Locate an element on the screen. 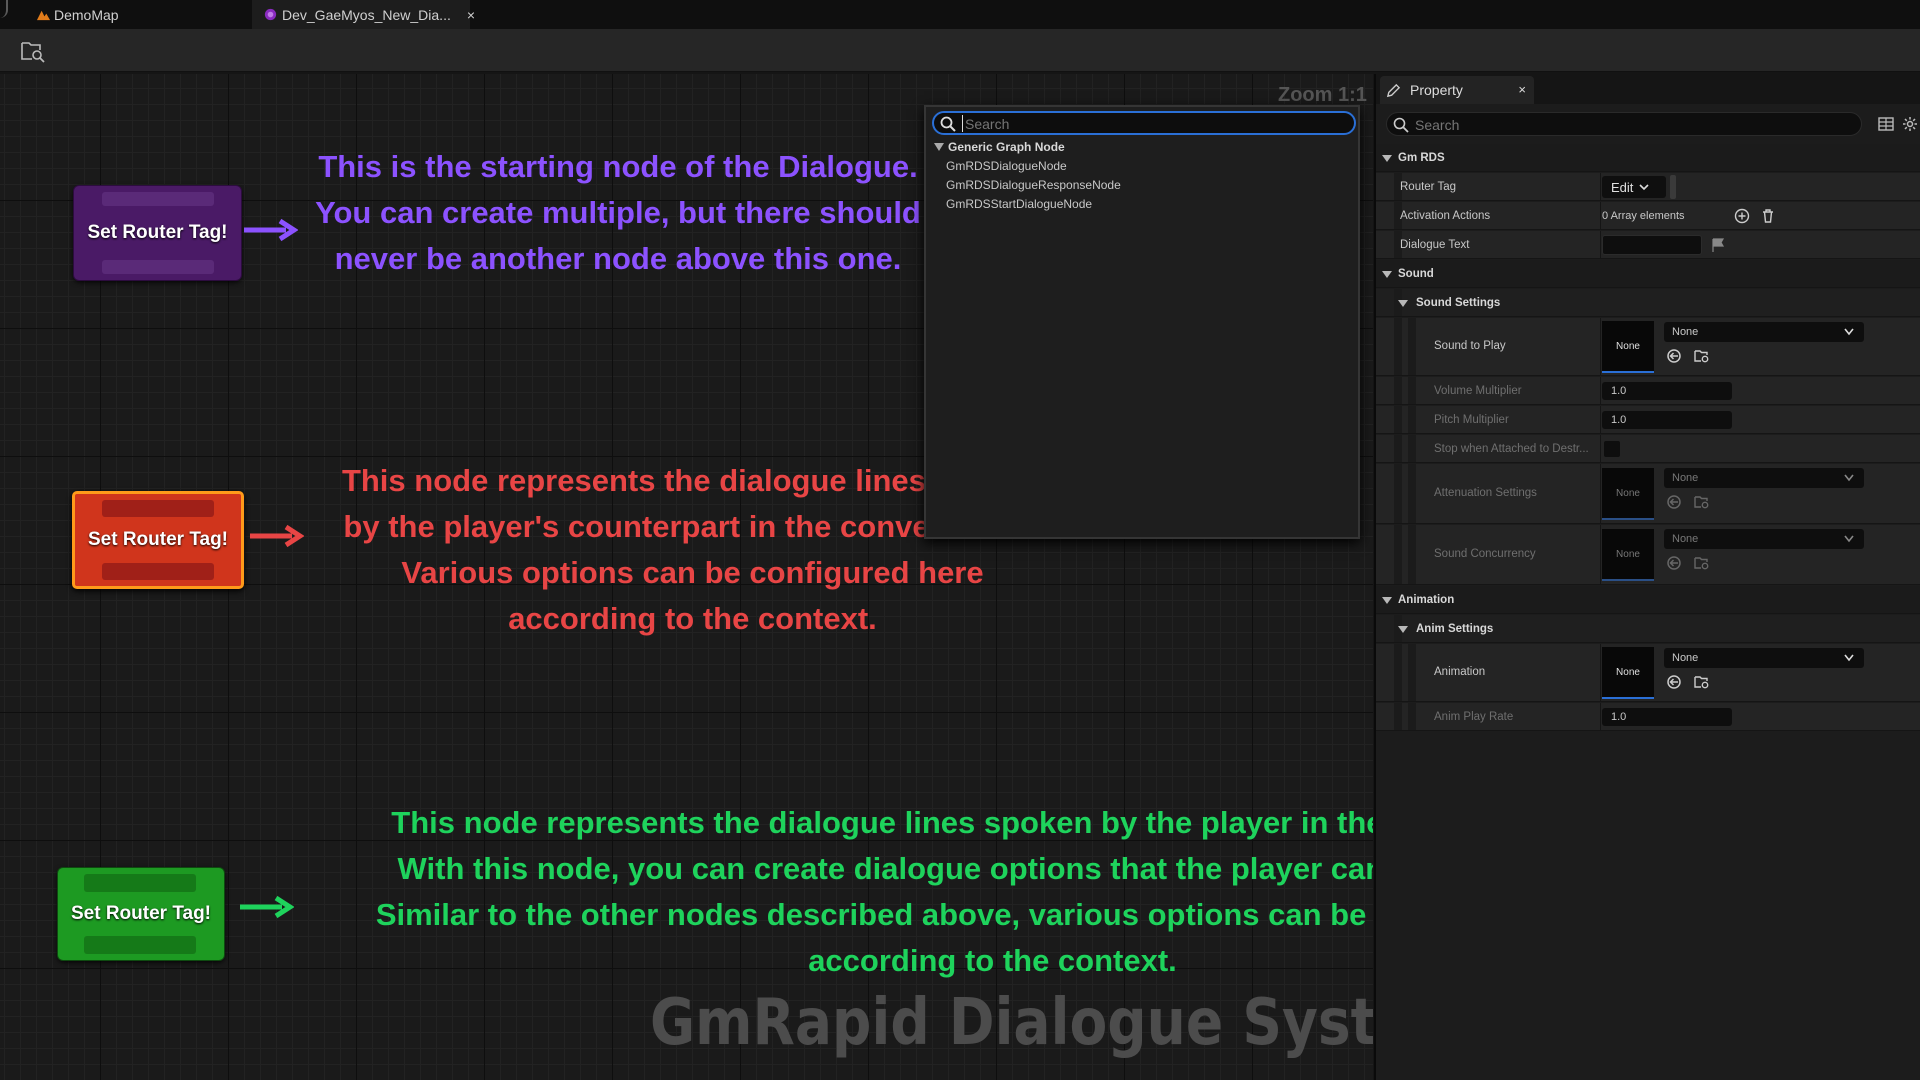  node-item-dialogue: GmRDSDialogueNode is located at coordinates (1006, 166).